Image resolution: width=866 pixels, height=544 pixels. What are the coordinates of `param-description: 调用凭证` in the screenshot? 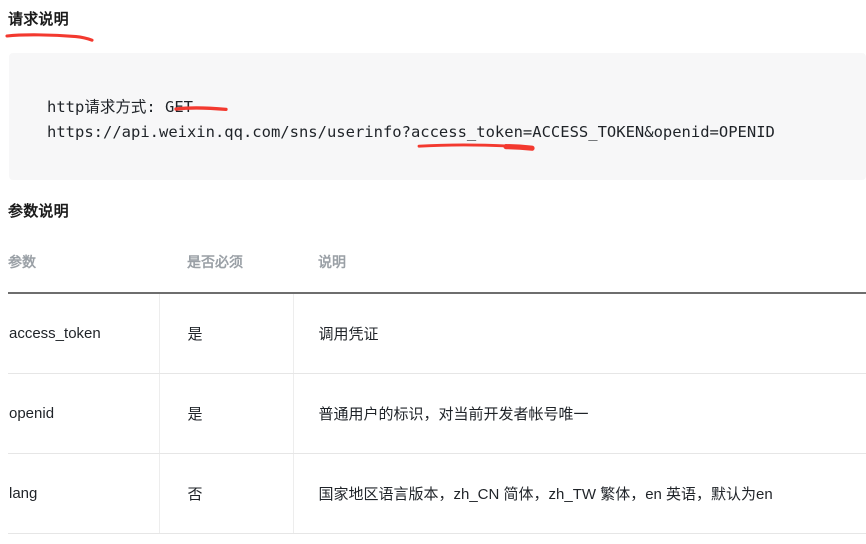 It's located at (579, 333).